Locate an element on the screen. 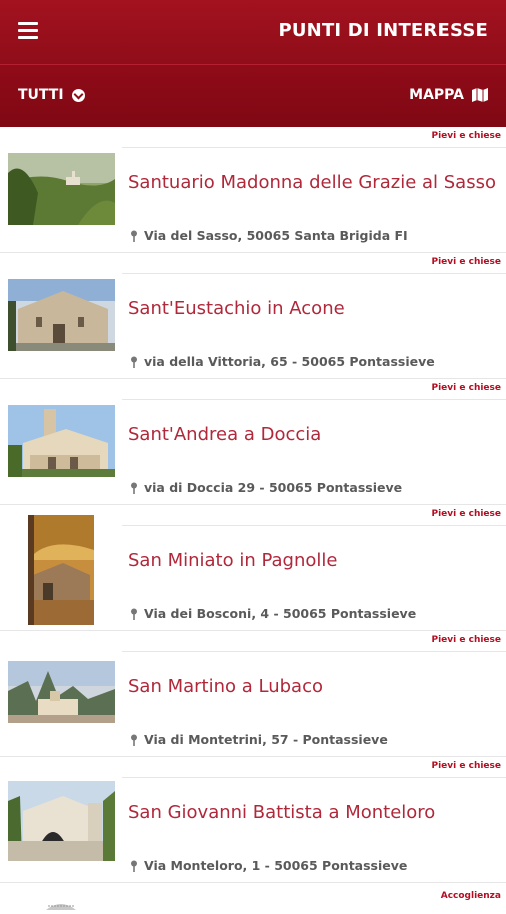 Image resolution: width=506 pixels, height=914 pixels. chevron-down-circle-icon is located at coordinates (78, 95).